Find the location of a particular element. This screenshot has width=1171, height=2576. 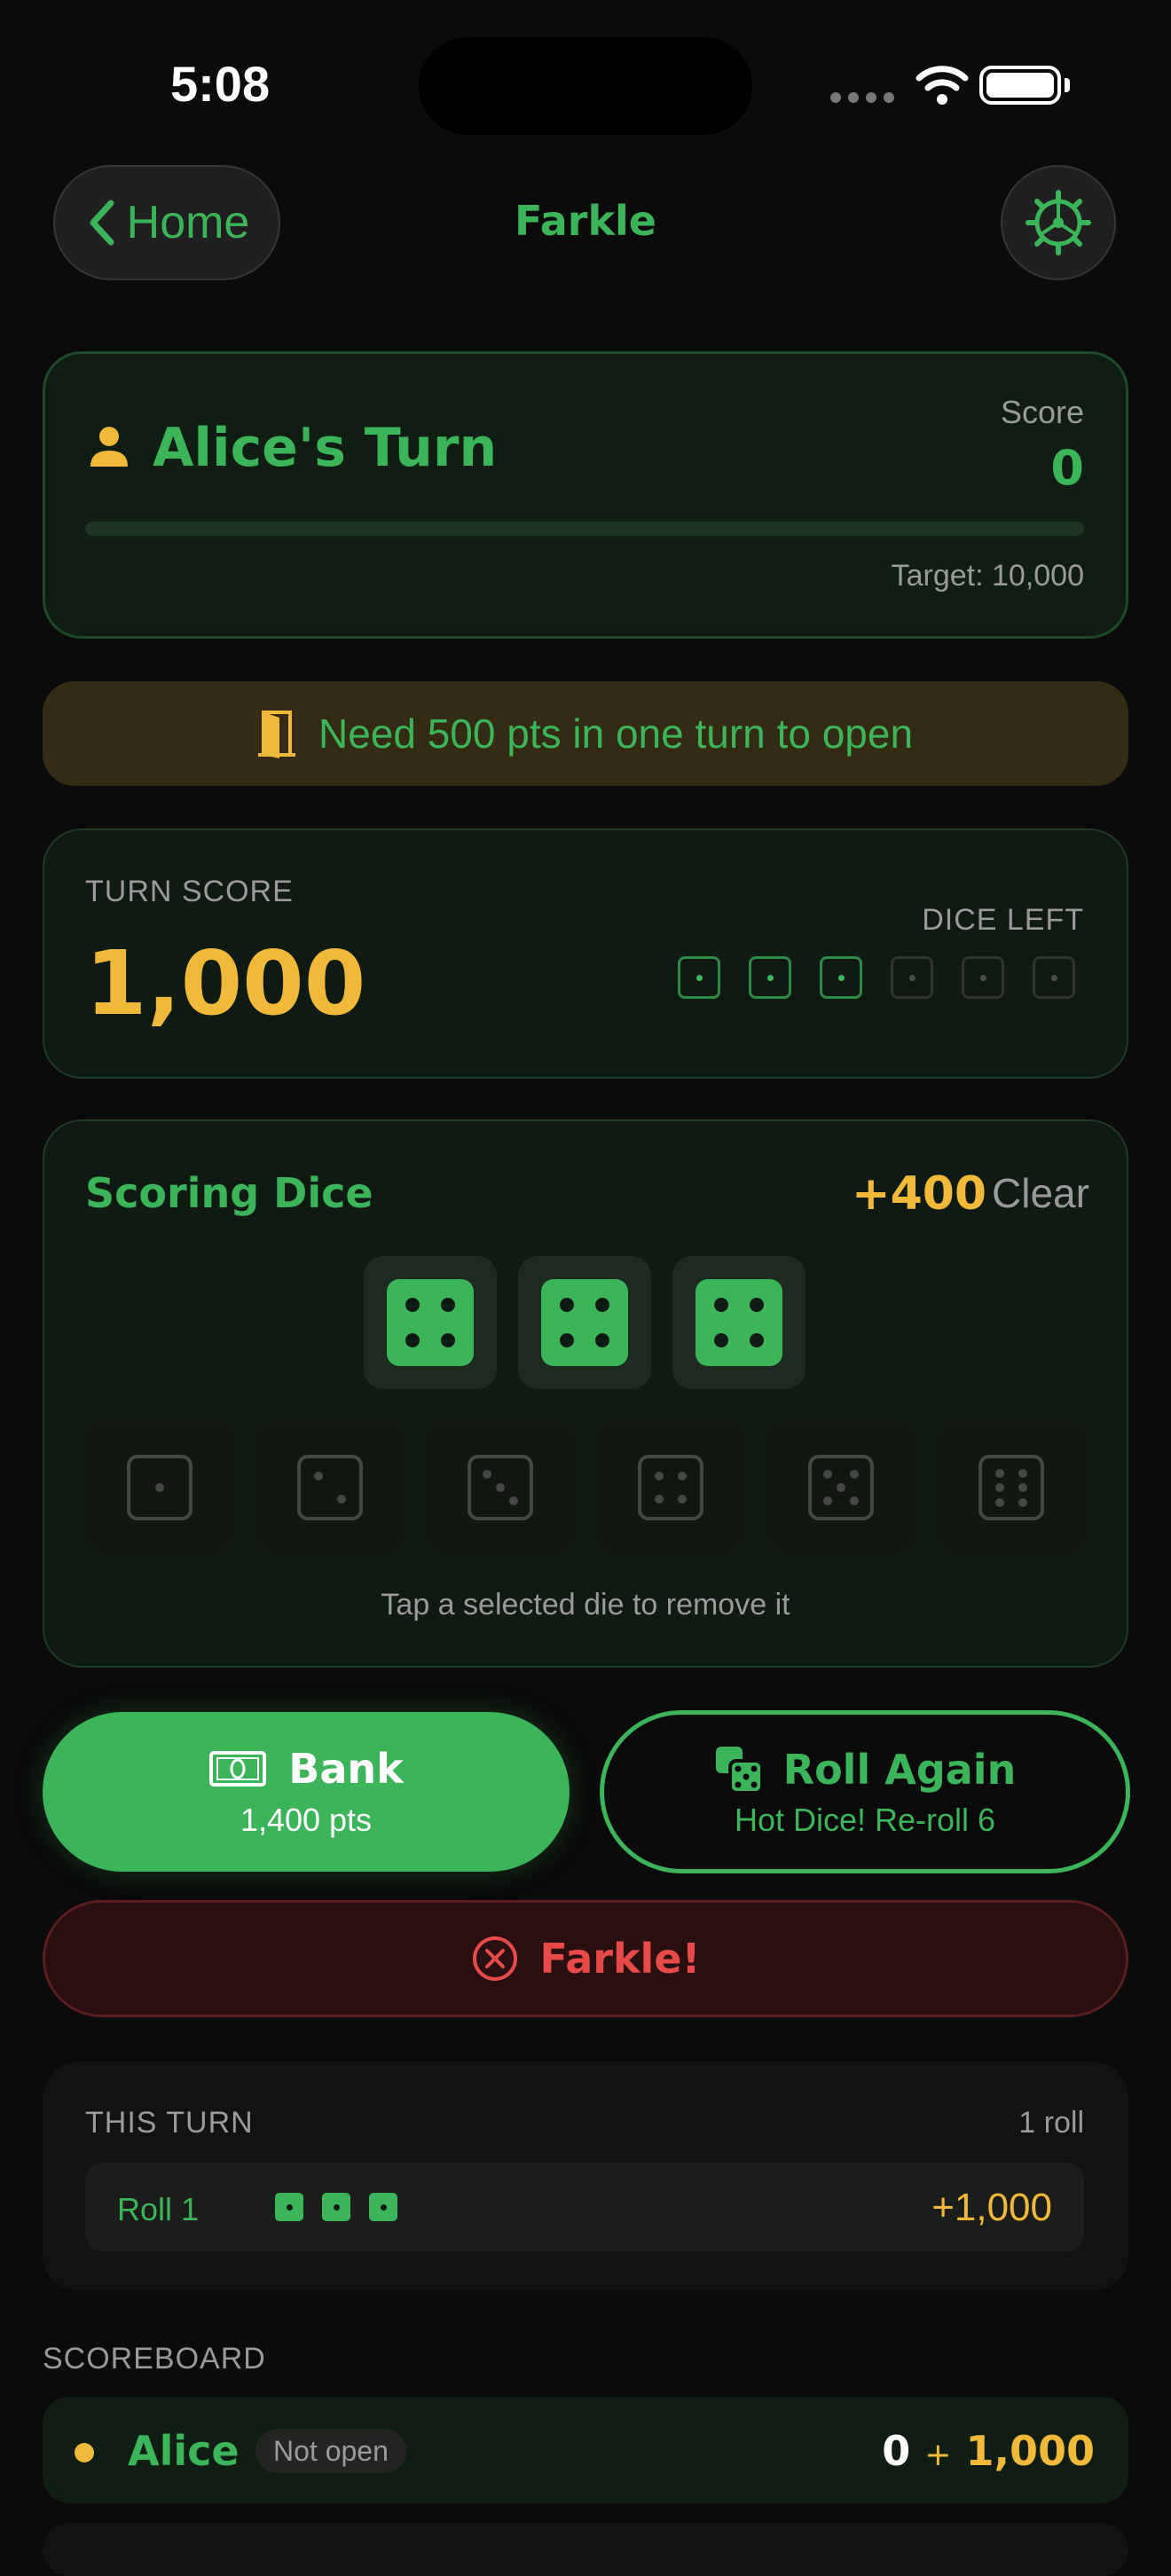

x-circle-icon is located at coordinates (494, 1958).